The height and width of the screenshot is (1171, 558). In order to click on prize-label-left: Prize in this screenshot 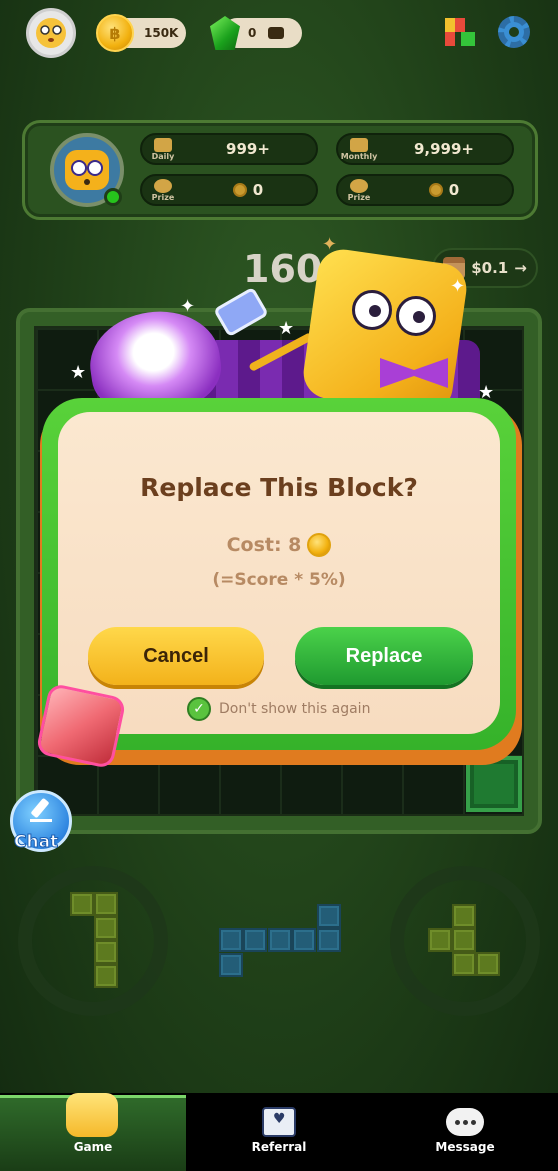, I will do `click(163, 197)`.